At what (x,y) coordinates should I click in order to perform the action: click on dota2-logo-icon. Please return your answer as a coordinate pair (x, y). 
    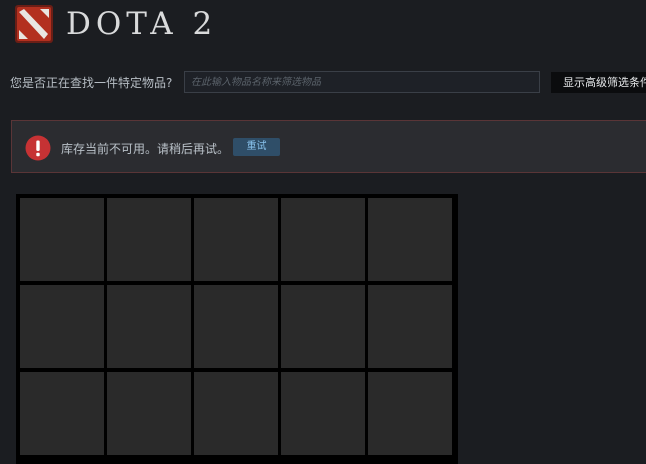
    Looking at the image, I should click on (34, 24).